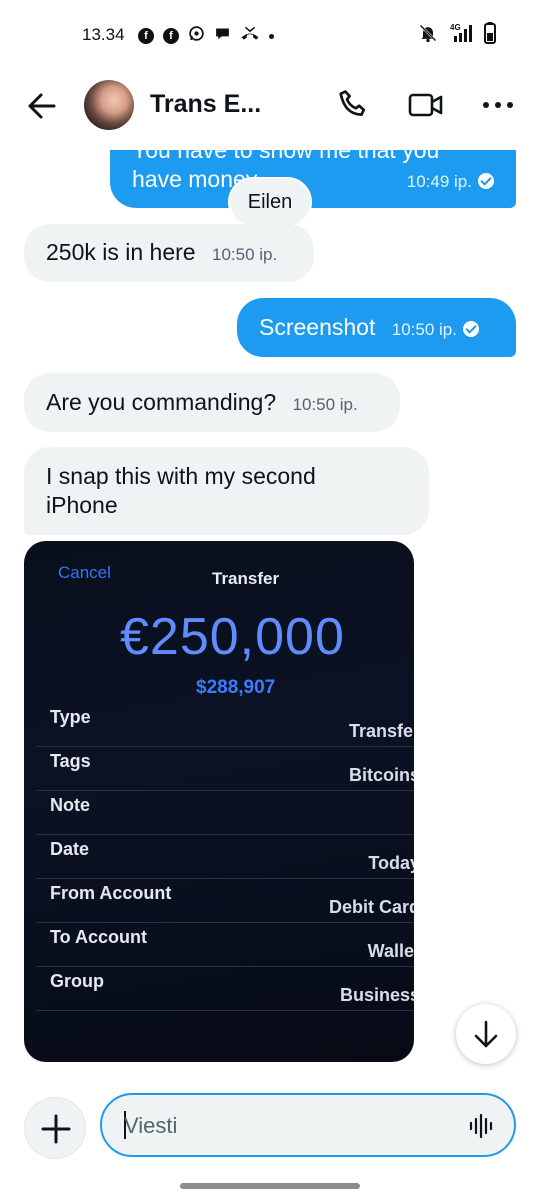 Image resolution: width=540 pixels, height=1200 pixels. What do you see at coordinates (232, 637) in the screenshot?
I see `photo-amount-text: €250,000` at bounding box center [232, 637].